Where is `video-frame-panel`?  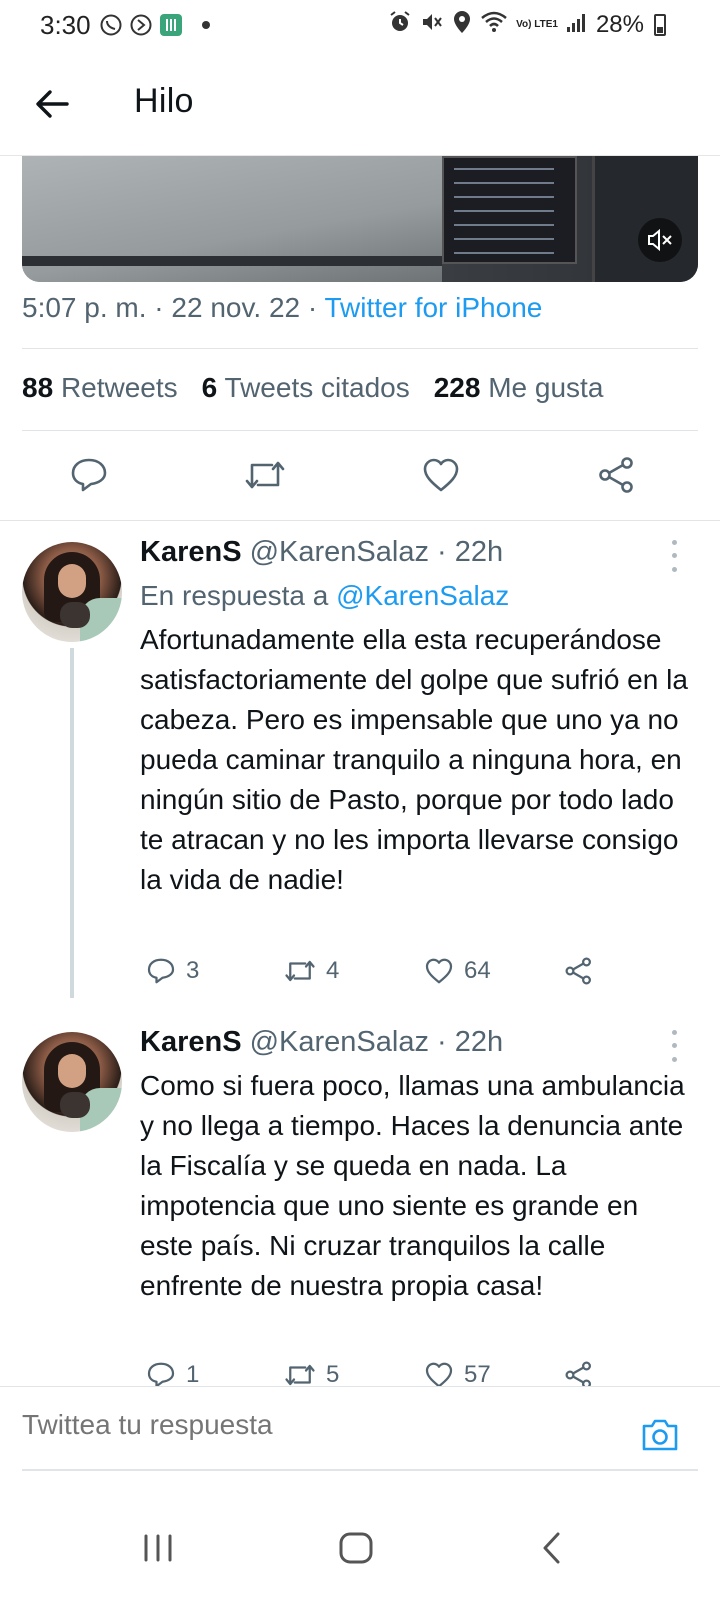
video-frame-panel is located at coordinates (509, 210).